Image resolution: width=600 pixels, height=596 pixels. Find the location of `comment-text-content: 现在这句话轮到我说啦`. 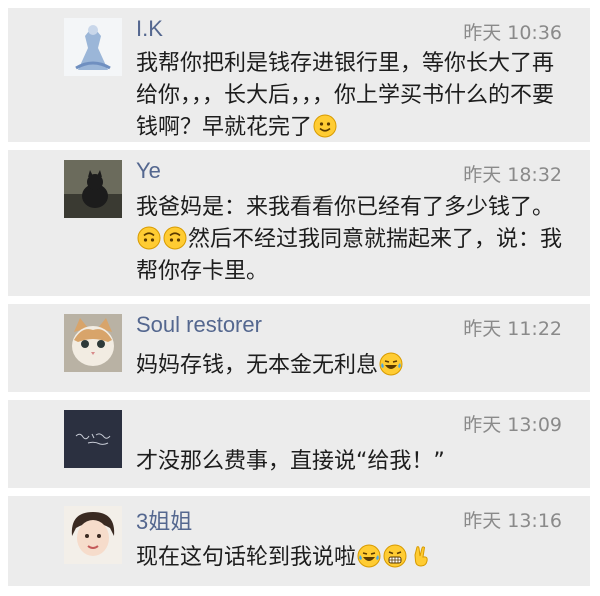

comment-text-content: 现在这句话轮到我说啦 is located at coordinates (246, 557).